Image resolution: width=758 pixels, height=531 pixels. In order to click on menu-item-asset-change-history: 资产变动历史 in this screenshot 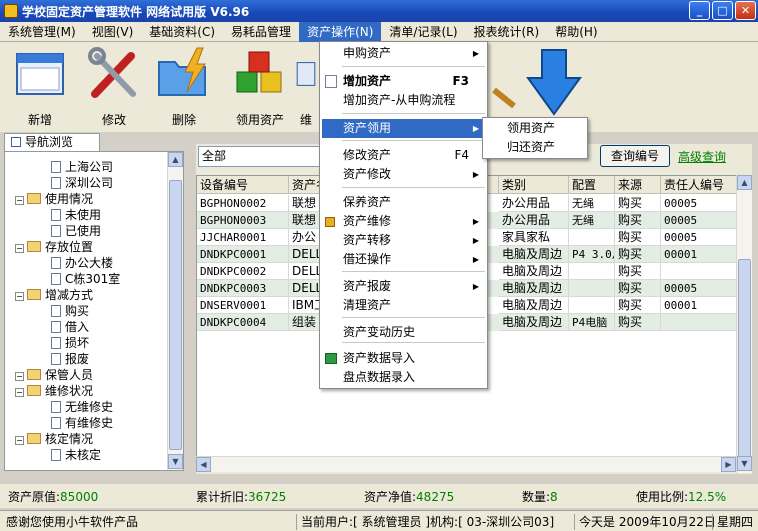, I will do `click(403, 332)`.